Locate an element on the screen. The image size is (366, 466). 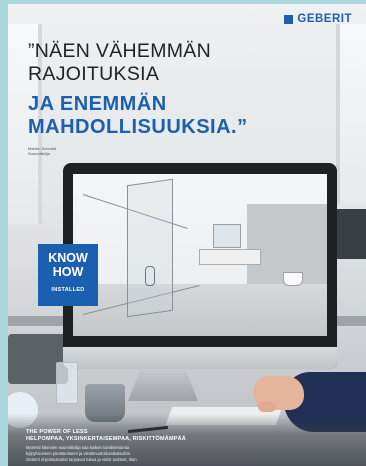
attribution-role: Suunnittelija is located at coordinates (39, 153).